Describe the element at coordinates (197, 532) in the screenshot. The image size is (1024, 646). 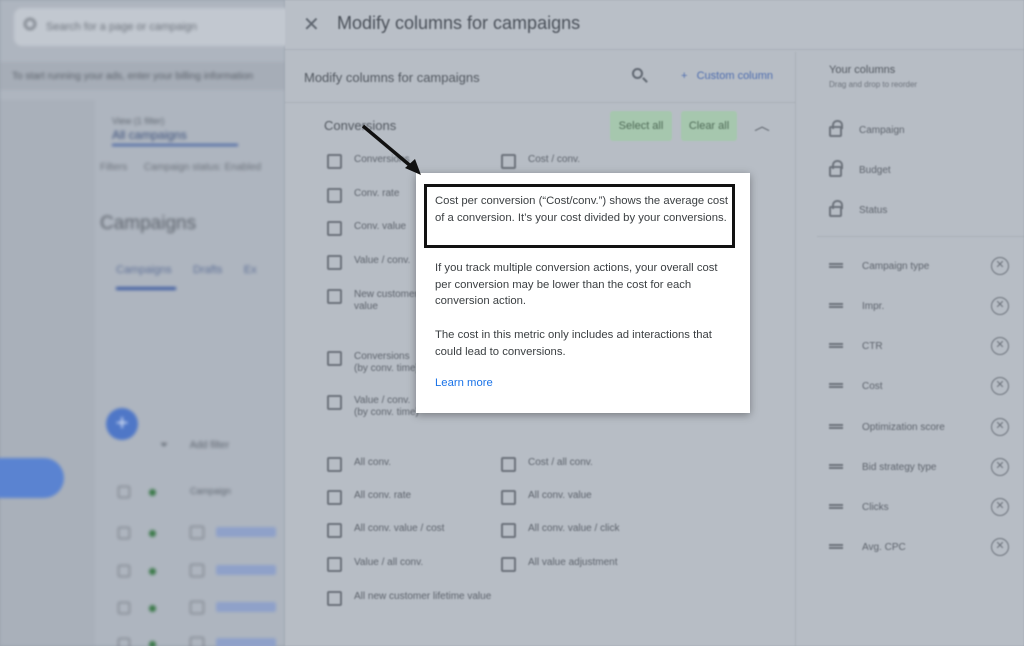
I see `campaign-type-icon` at that location.